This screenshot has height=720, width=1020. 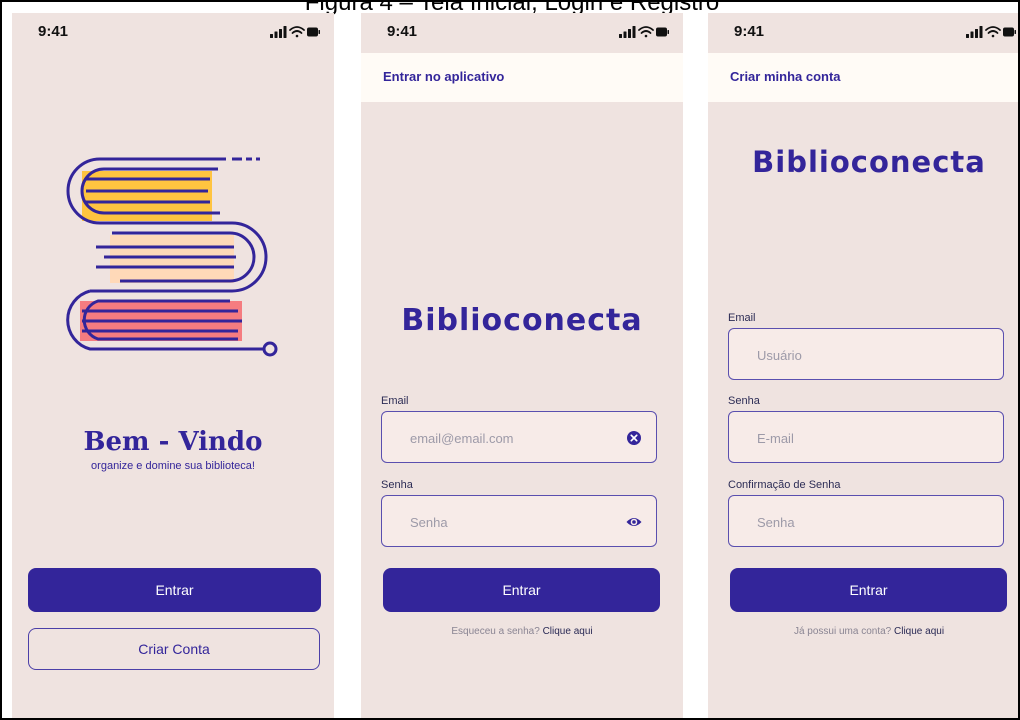 What do you see at coordinates (174, 649) in the screenshot?
I see `create-account-button: Criar Conta` at bounding box center [174, 649].